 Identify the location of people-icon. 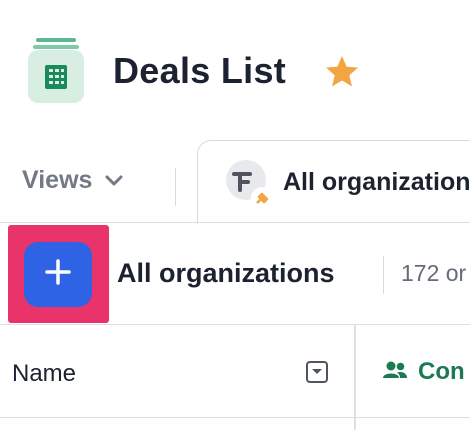
(395, 372).